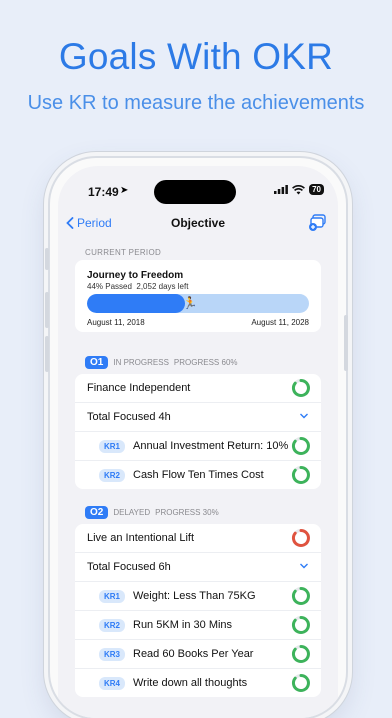  I want to click on period-title: Journey to Freedom, so click(135, 275).